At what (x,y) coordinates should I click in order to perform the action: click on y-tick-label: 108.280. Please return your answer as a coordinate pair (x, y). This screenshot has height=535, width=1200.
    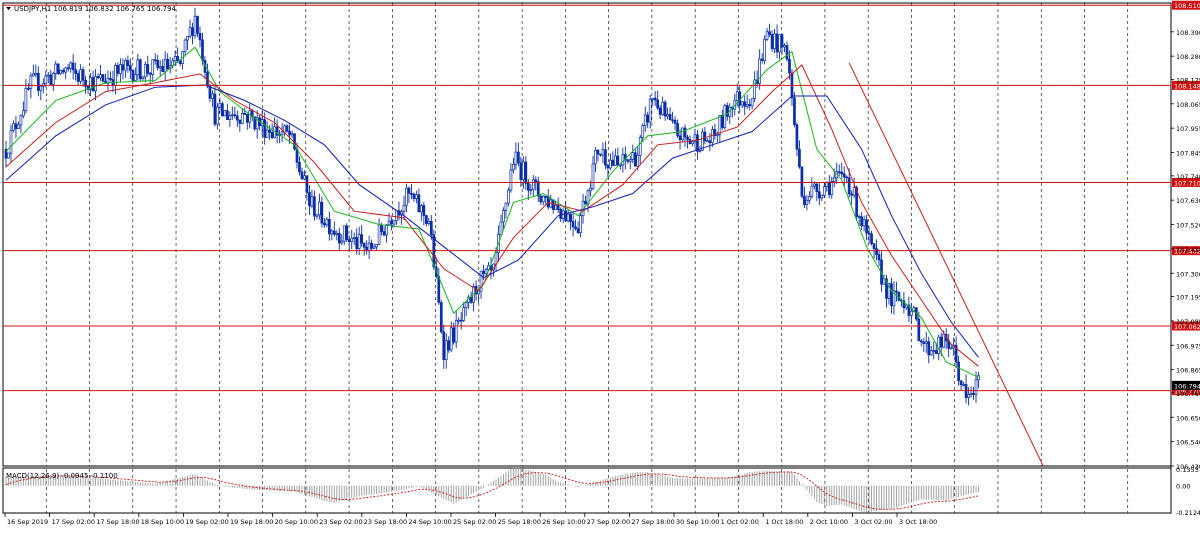
    Looking at the image, I should click on (1188, 57).